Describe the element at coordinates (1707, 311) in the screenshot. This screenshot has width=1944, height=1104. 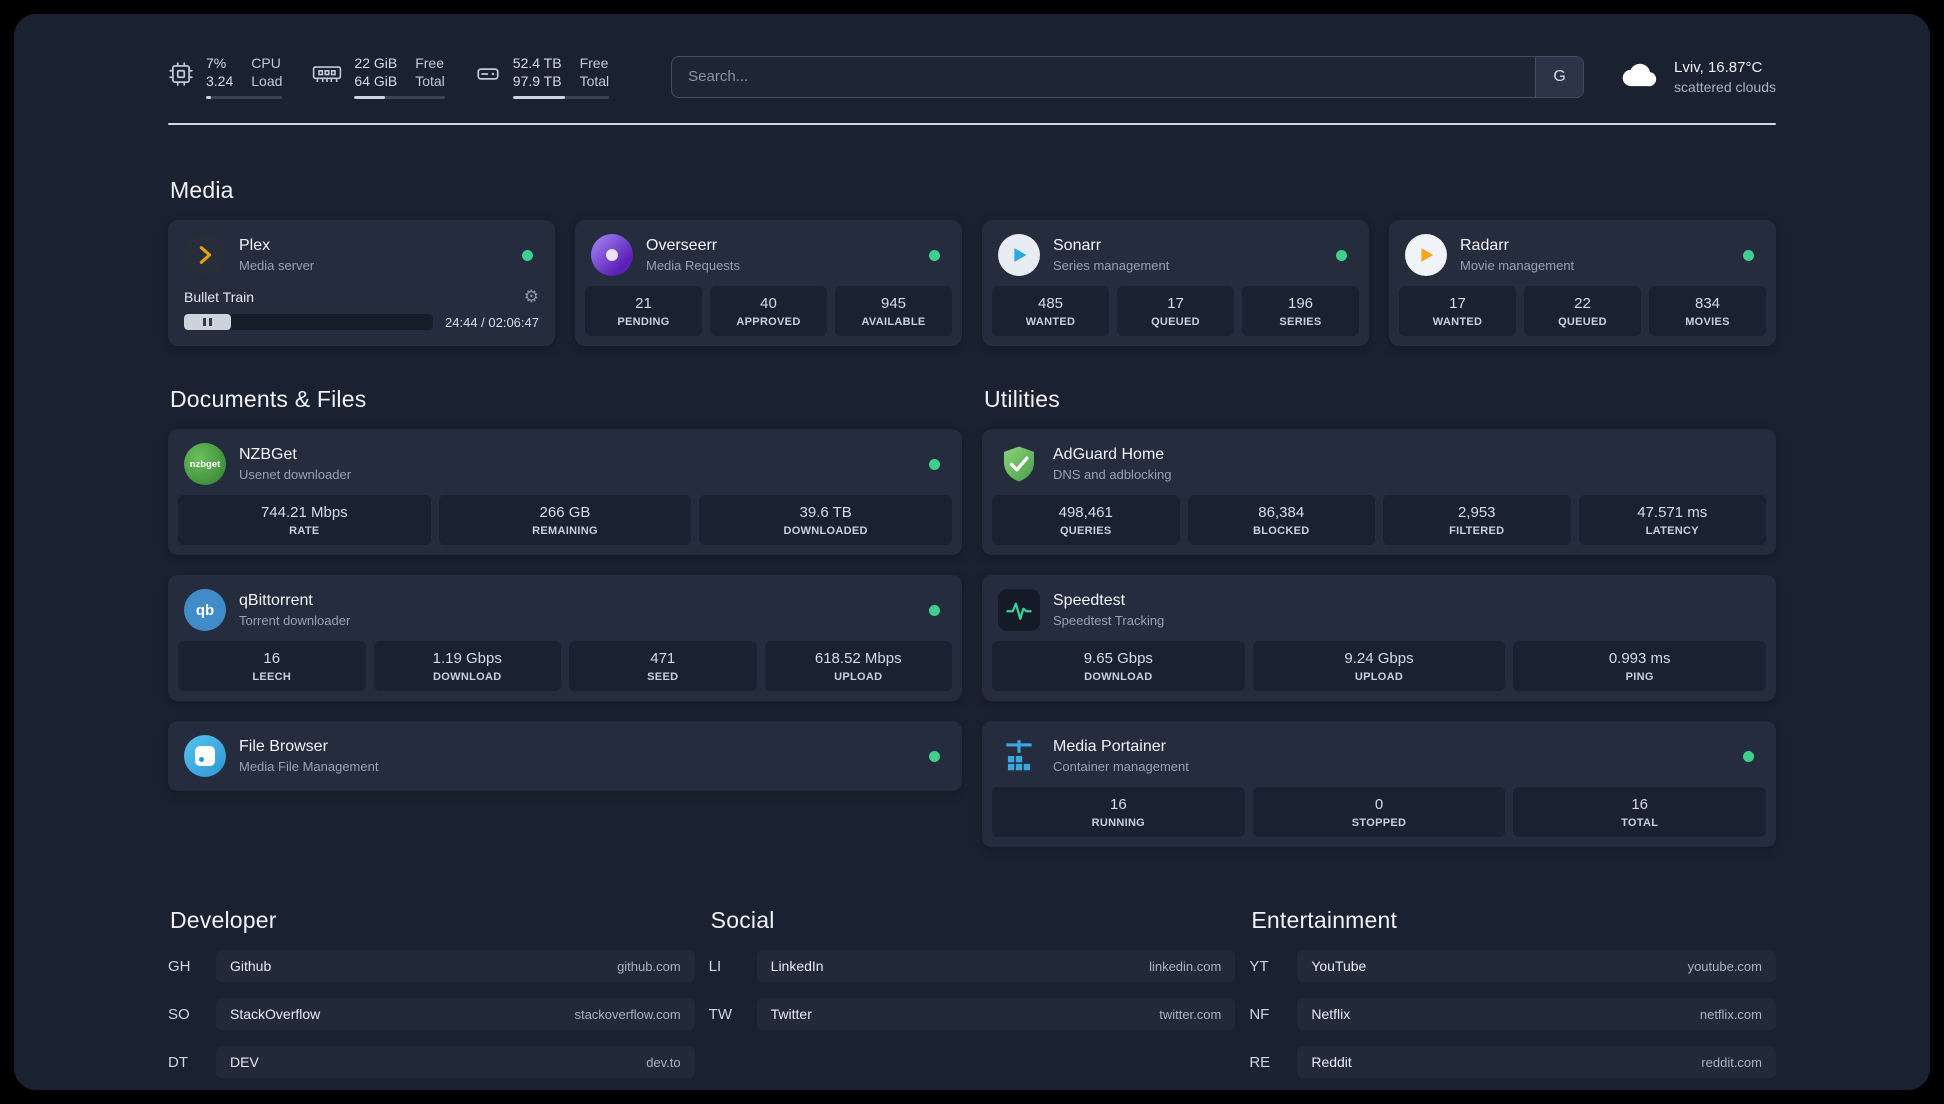
I see `stat-movies: 834 MOVIES` at that location.